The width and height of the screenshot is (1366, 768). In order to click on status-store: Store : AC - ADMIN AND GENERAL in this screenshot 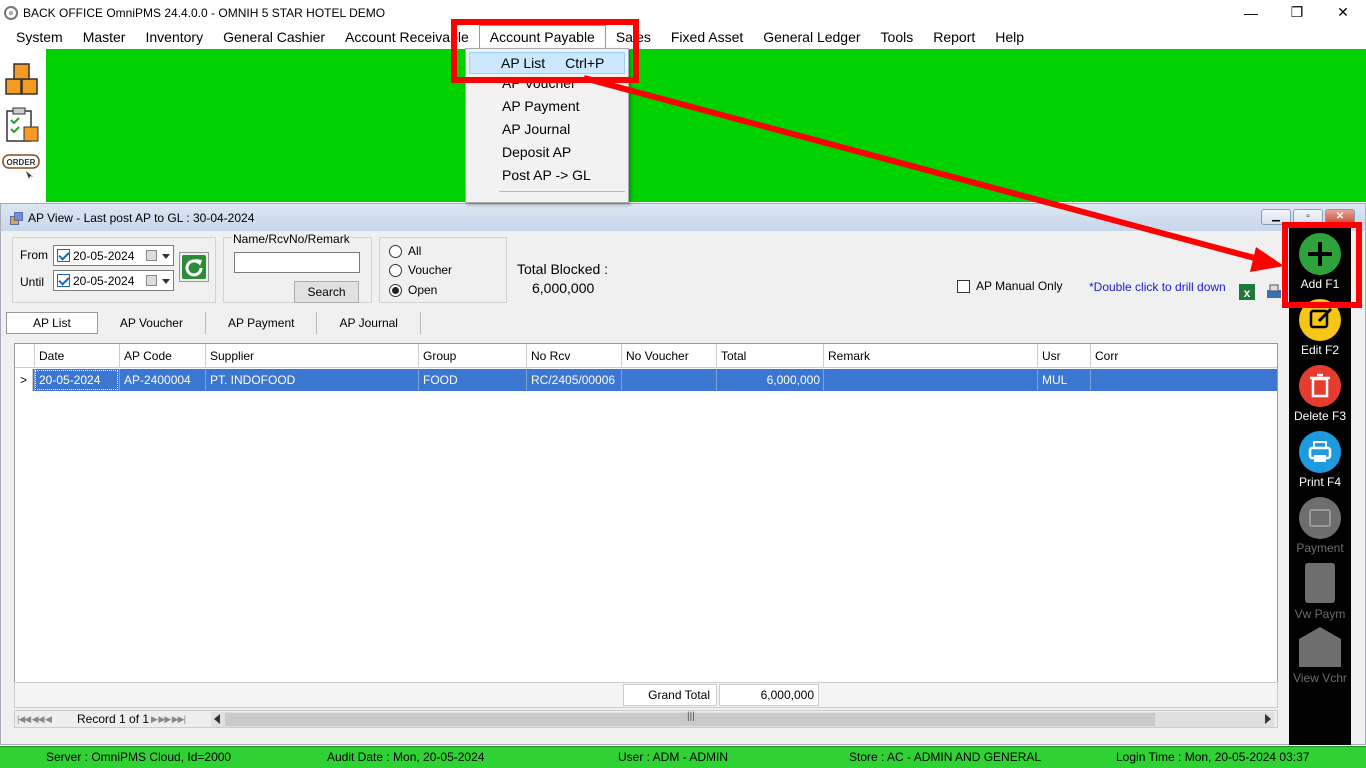, I will do `click(945, 757)`.